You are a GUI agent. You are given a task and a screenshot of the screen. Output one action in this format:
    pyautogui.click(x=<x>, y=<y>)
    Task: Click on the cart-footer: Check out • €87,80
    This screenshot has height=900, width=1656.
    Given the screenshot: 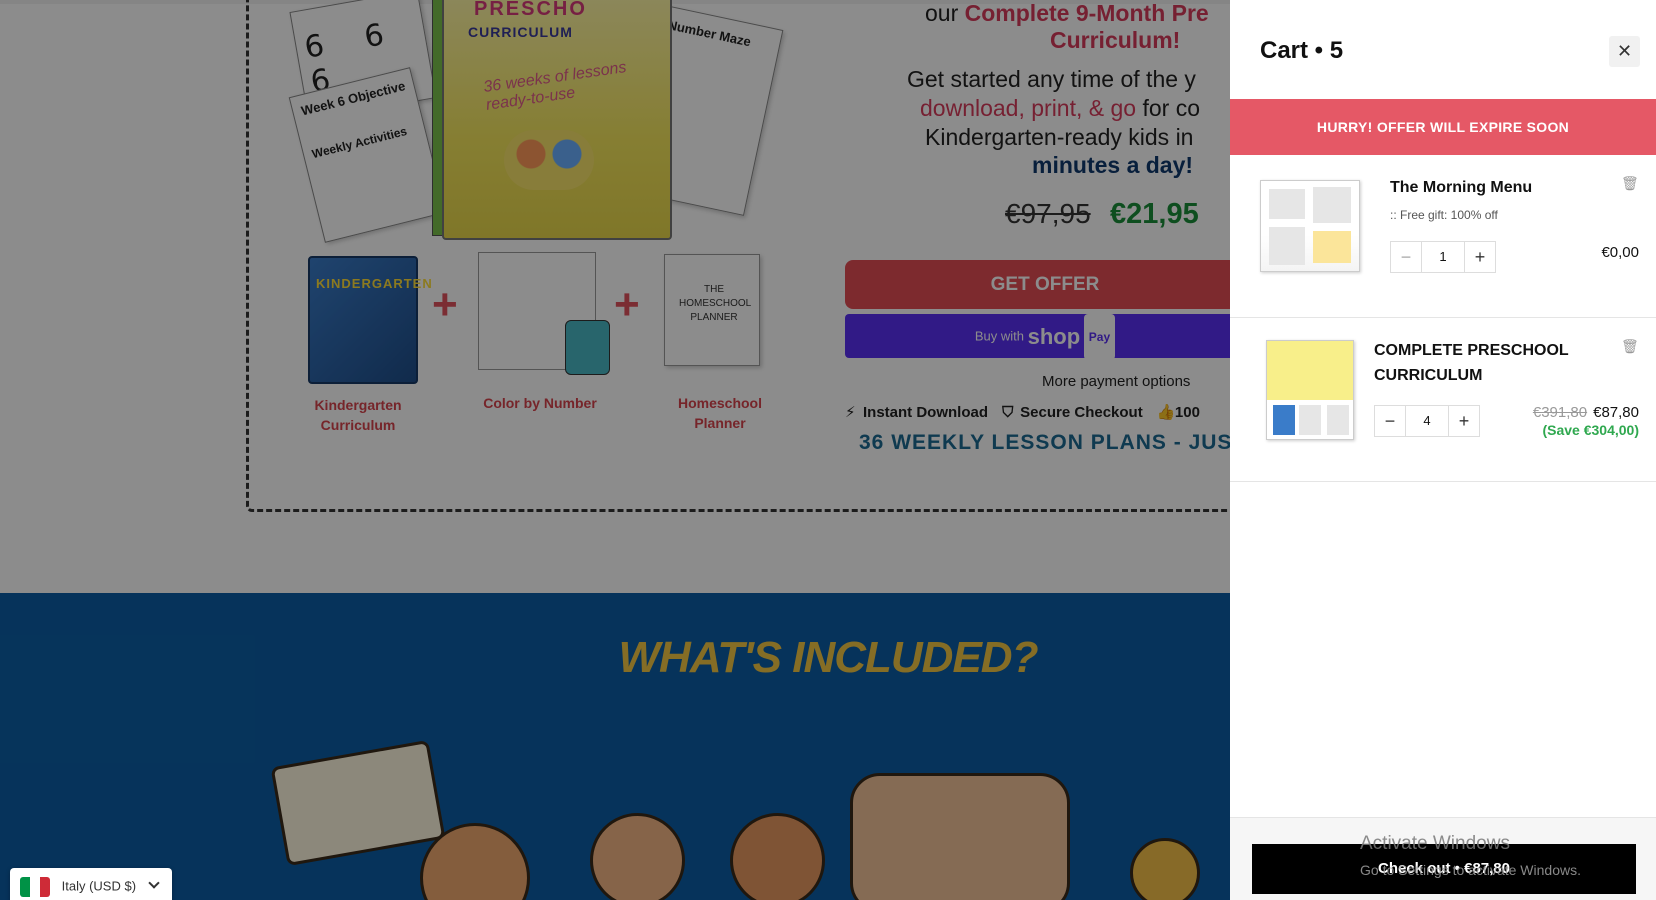 What is the action you would take?
    pyautogui.click(x=1443, y=858)
    